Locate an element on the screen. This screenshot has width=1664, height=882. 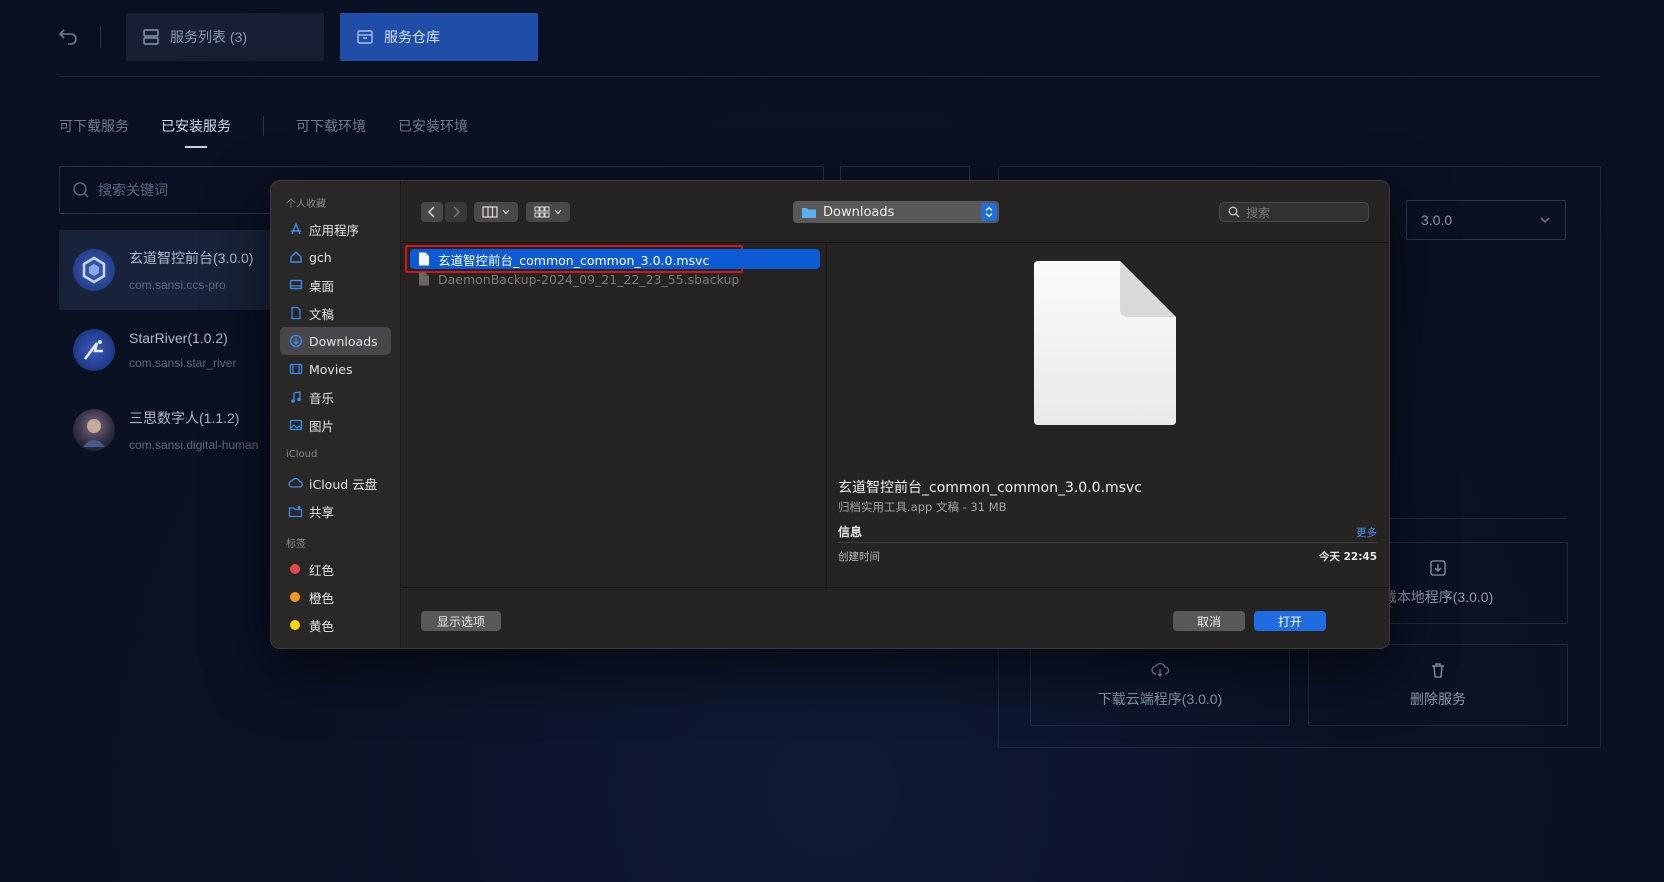
subtab-installed-env: 已安装环境 is located at coordinates (433, 126).